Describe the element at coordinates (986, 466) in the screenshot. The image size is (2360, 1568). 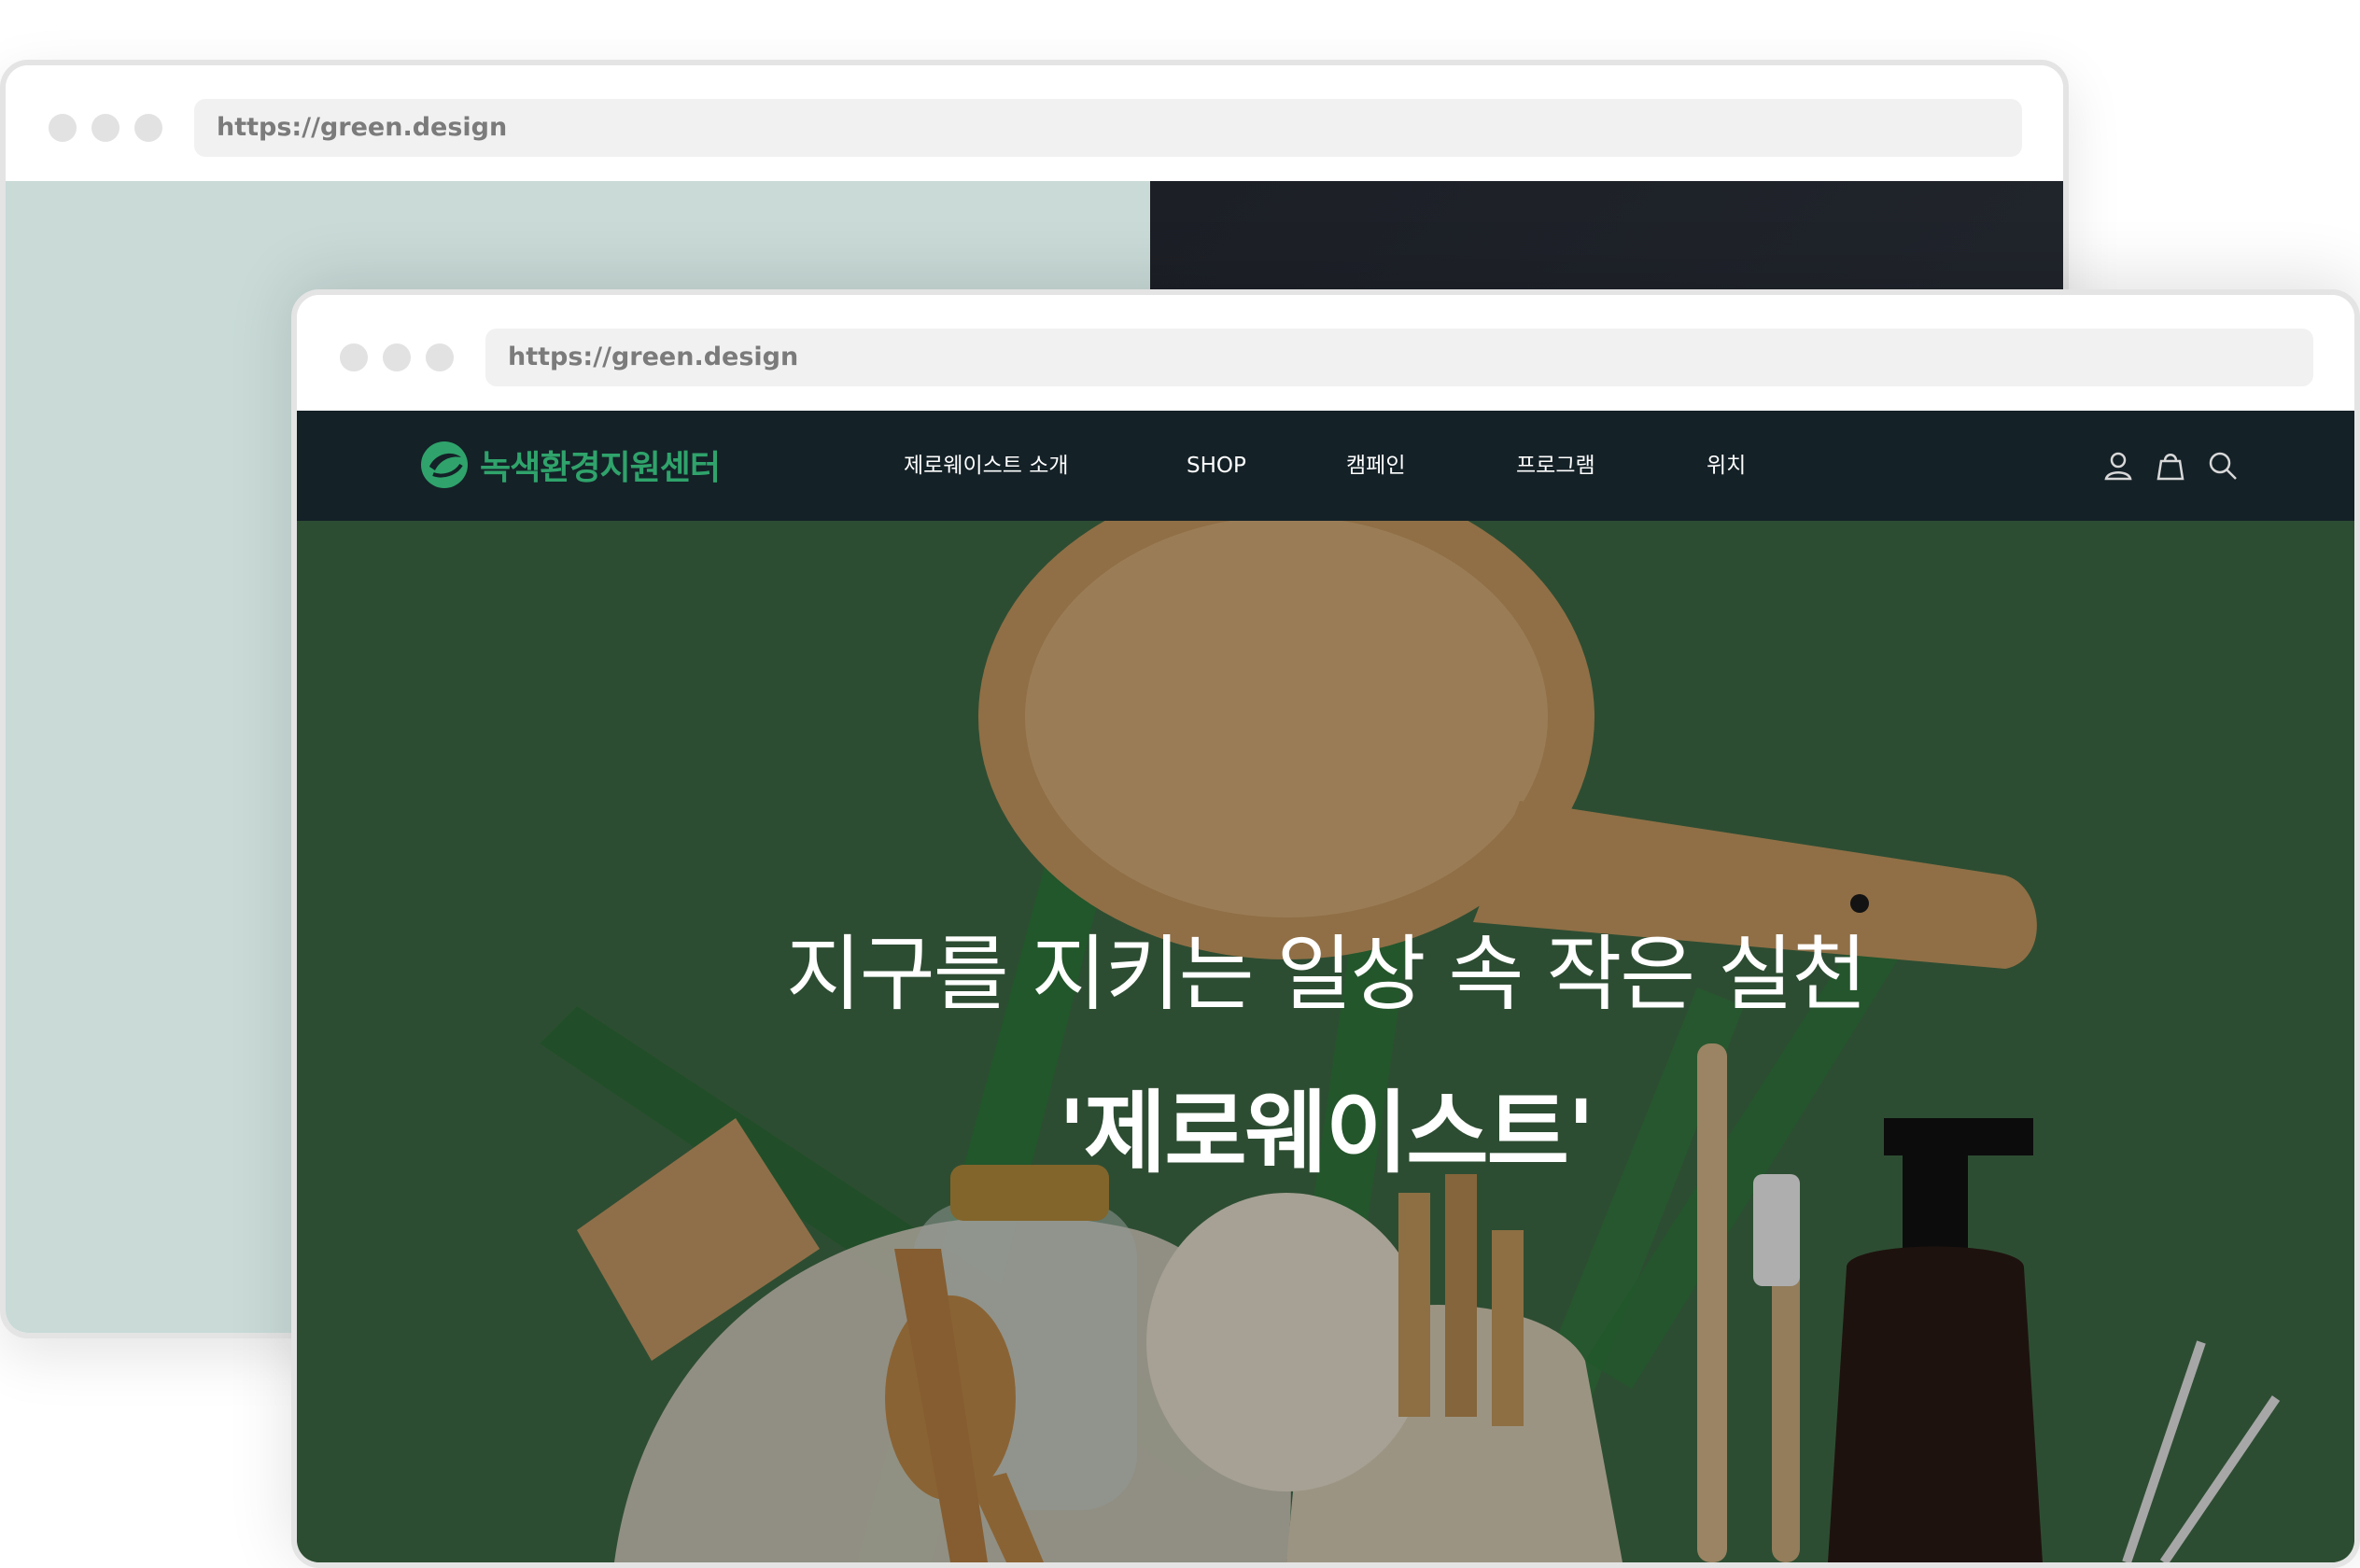
I see `nav-item-zerowaste-intro: 제로웨이스트 소개` at that location.